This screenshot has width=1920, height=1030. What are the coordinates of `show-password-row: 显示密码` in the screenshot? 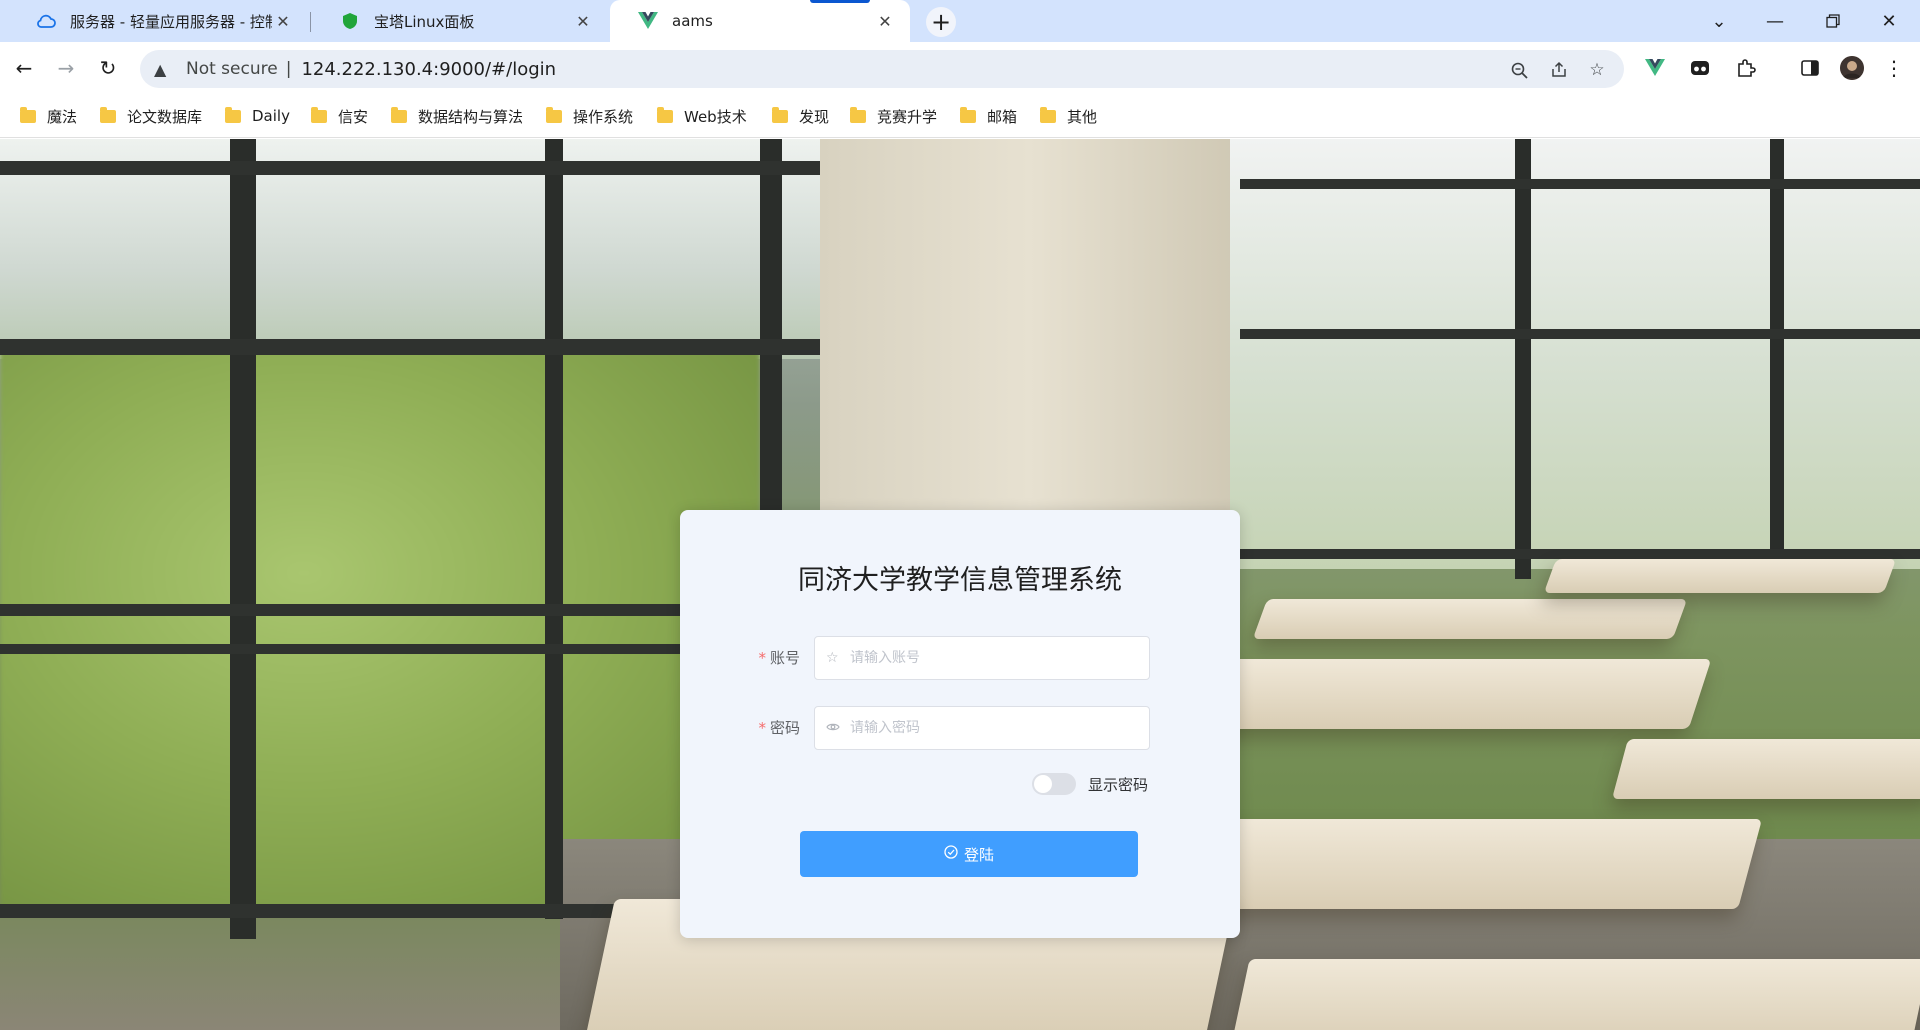 It's located at (1090, 784).